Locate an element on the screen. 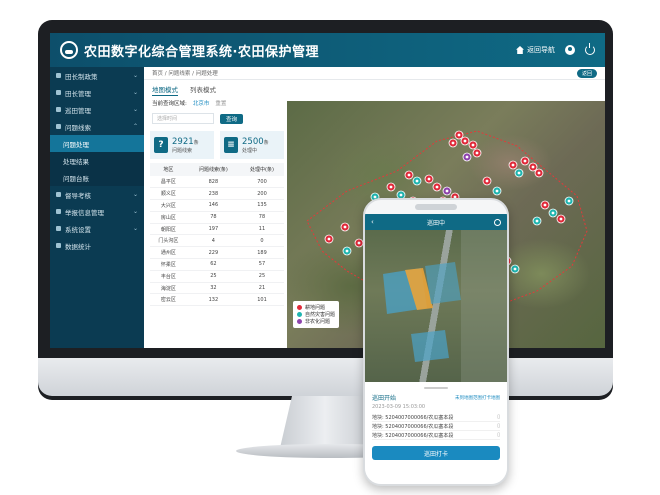  record-icon is located at coordinates (497, 222).